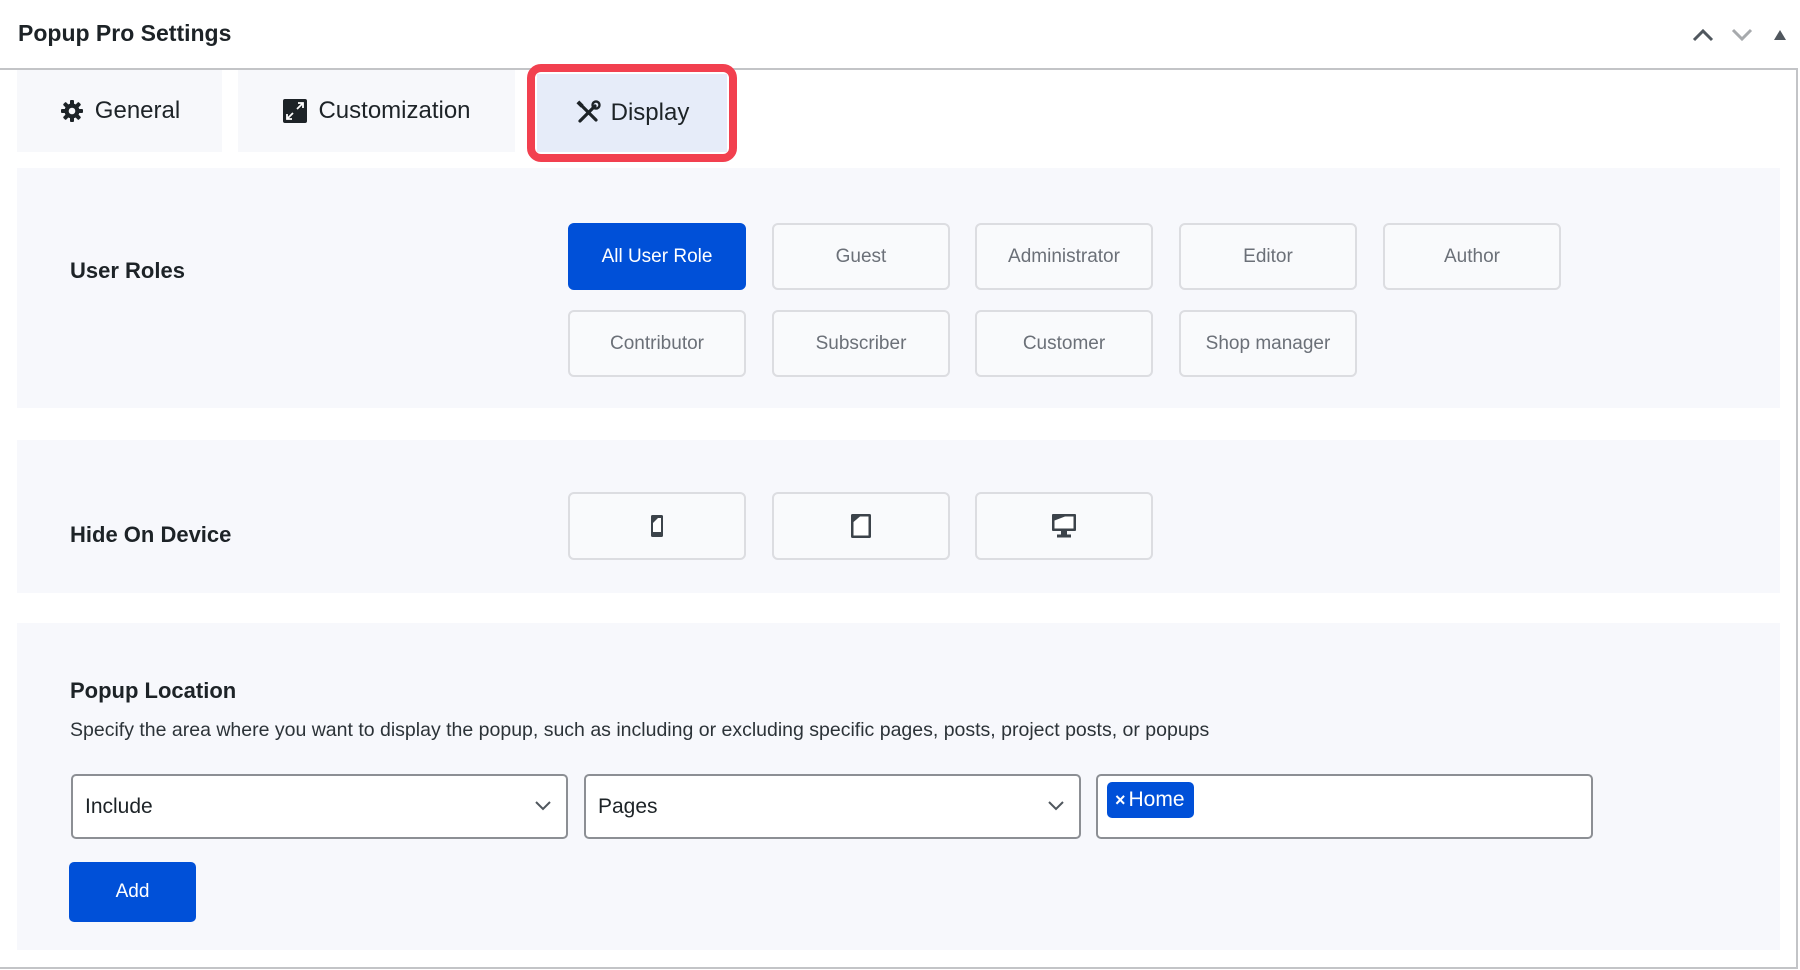  What do you see at coordinates (1064, 256) in the screenshot?
I see `role-administrator: Administrator` at bounding box center [1064, 256].